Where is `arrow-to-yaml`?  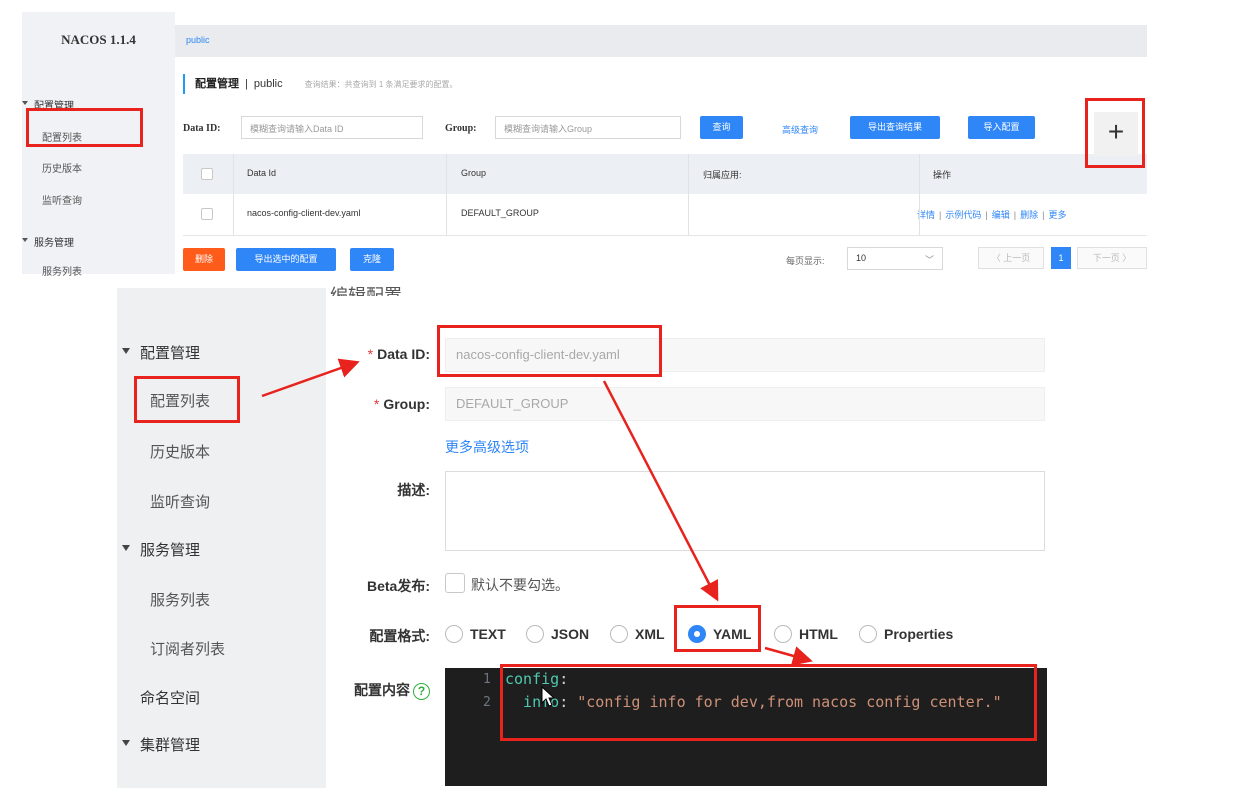 arrow-to-yaml is located at coordinates (660, 491).